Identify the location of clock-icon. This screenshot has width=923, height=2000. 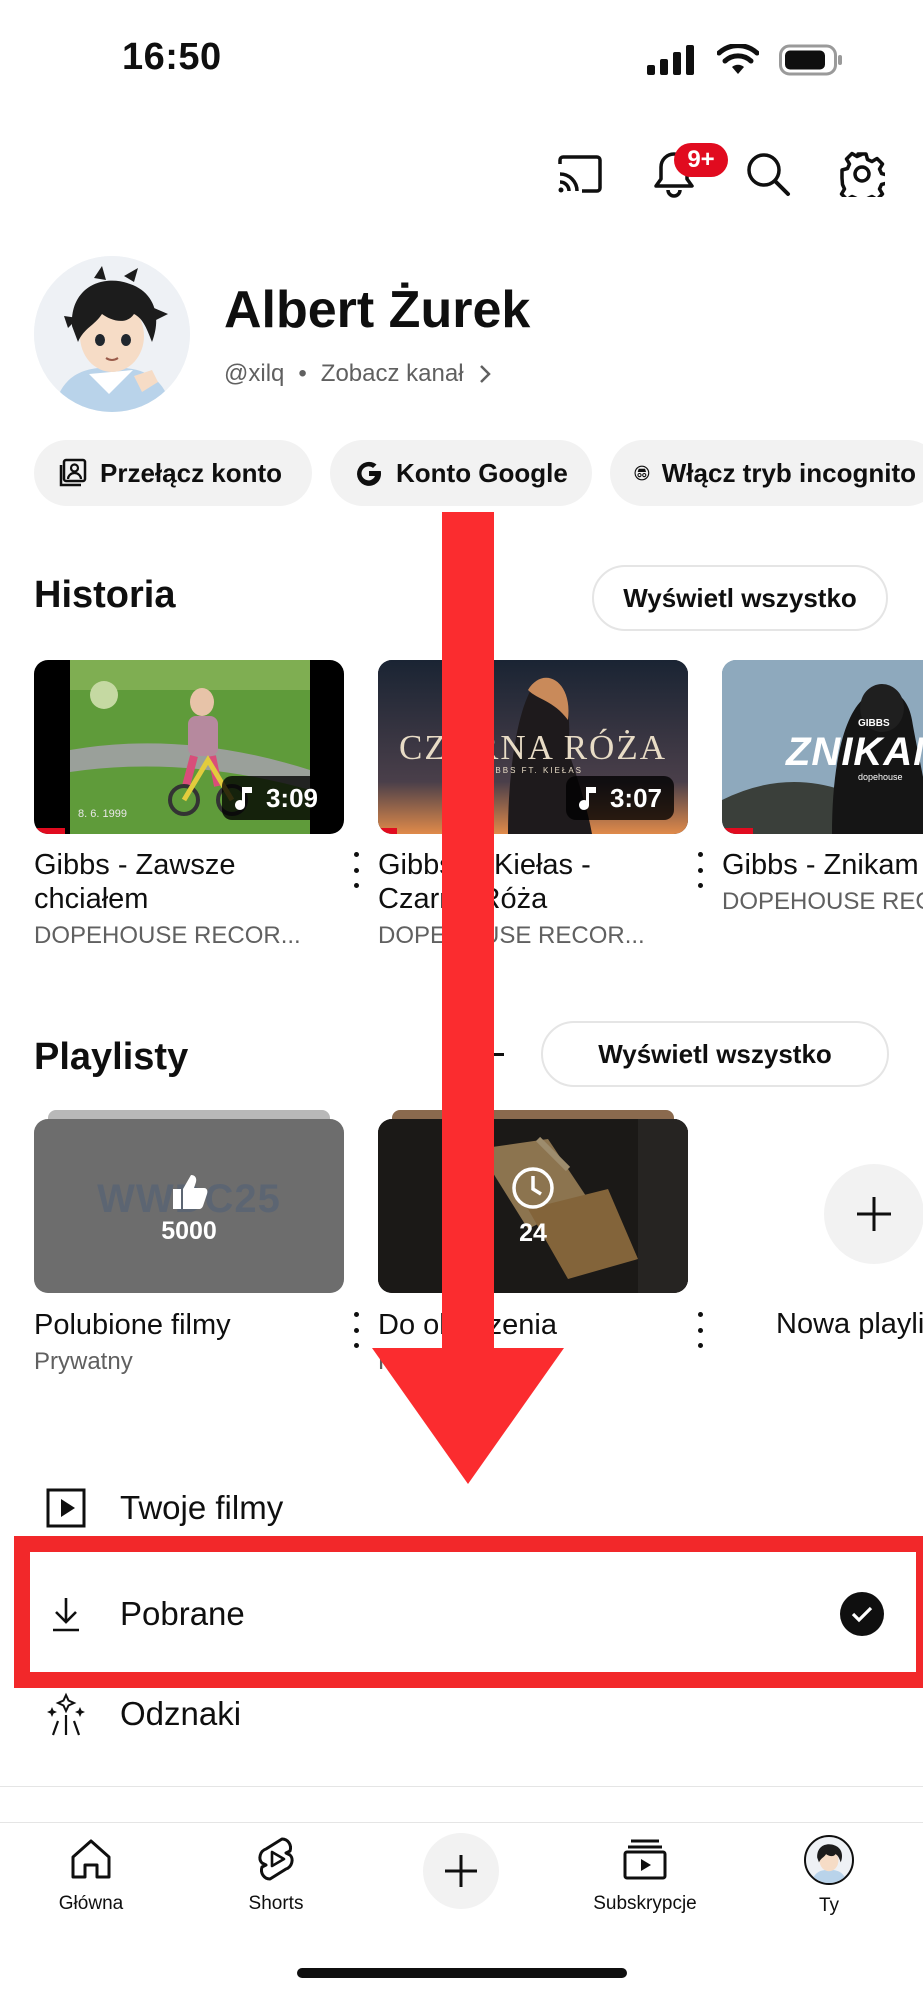
(533, 1188).